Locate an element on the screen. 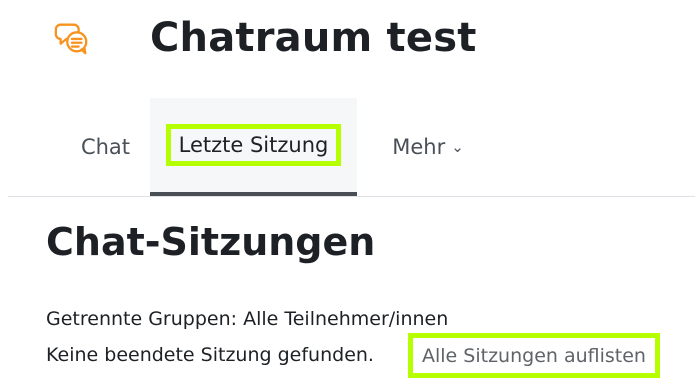  tab-chat-label: Chat is located at coordinates (105, 147).